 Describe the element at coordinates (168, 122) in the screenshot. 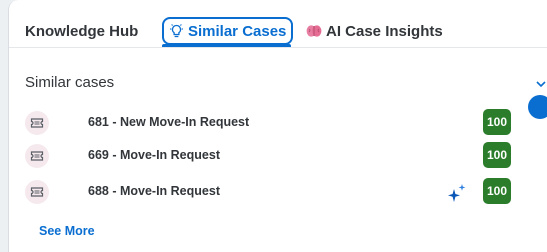

I see `case-link: 681 - New Move-In Request` at that location.